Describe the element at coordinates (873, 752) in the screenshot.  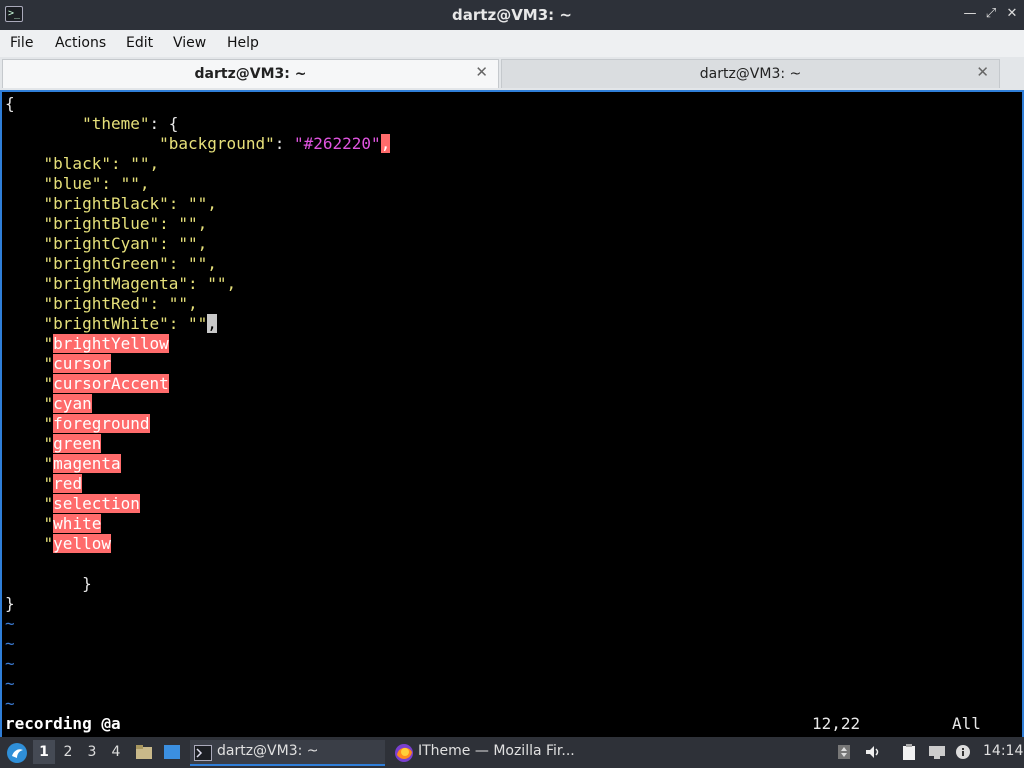
I see `volume-icon` at that location.